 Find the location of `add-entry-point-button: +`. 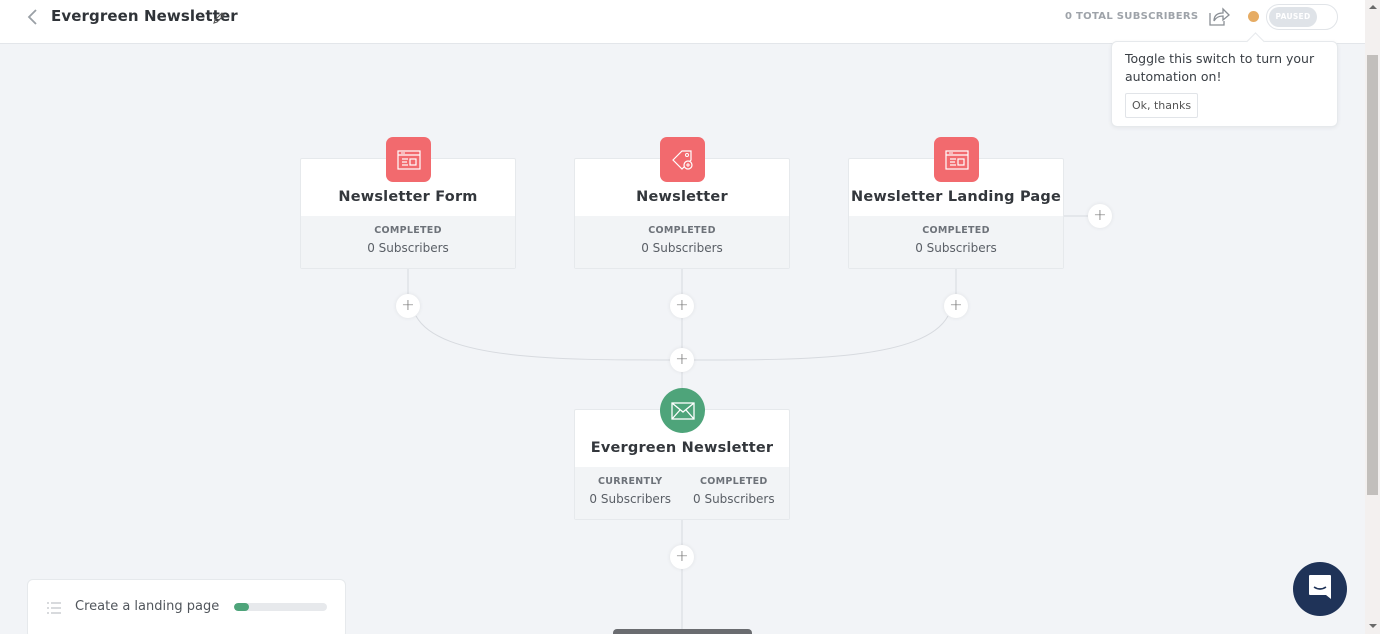

add-entry-point-button: + is located at coordinates (1100, 216).